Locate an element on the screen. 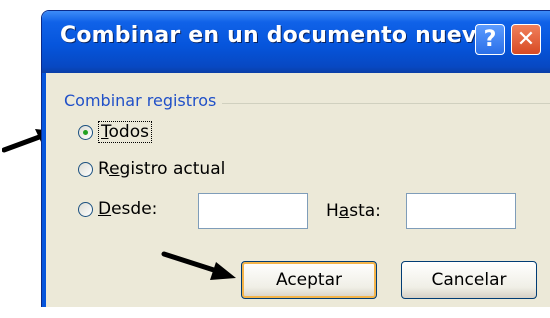  radio-registro-label: Registro actual is located at coordinates (162, 169).